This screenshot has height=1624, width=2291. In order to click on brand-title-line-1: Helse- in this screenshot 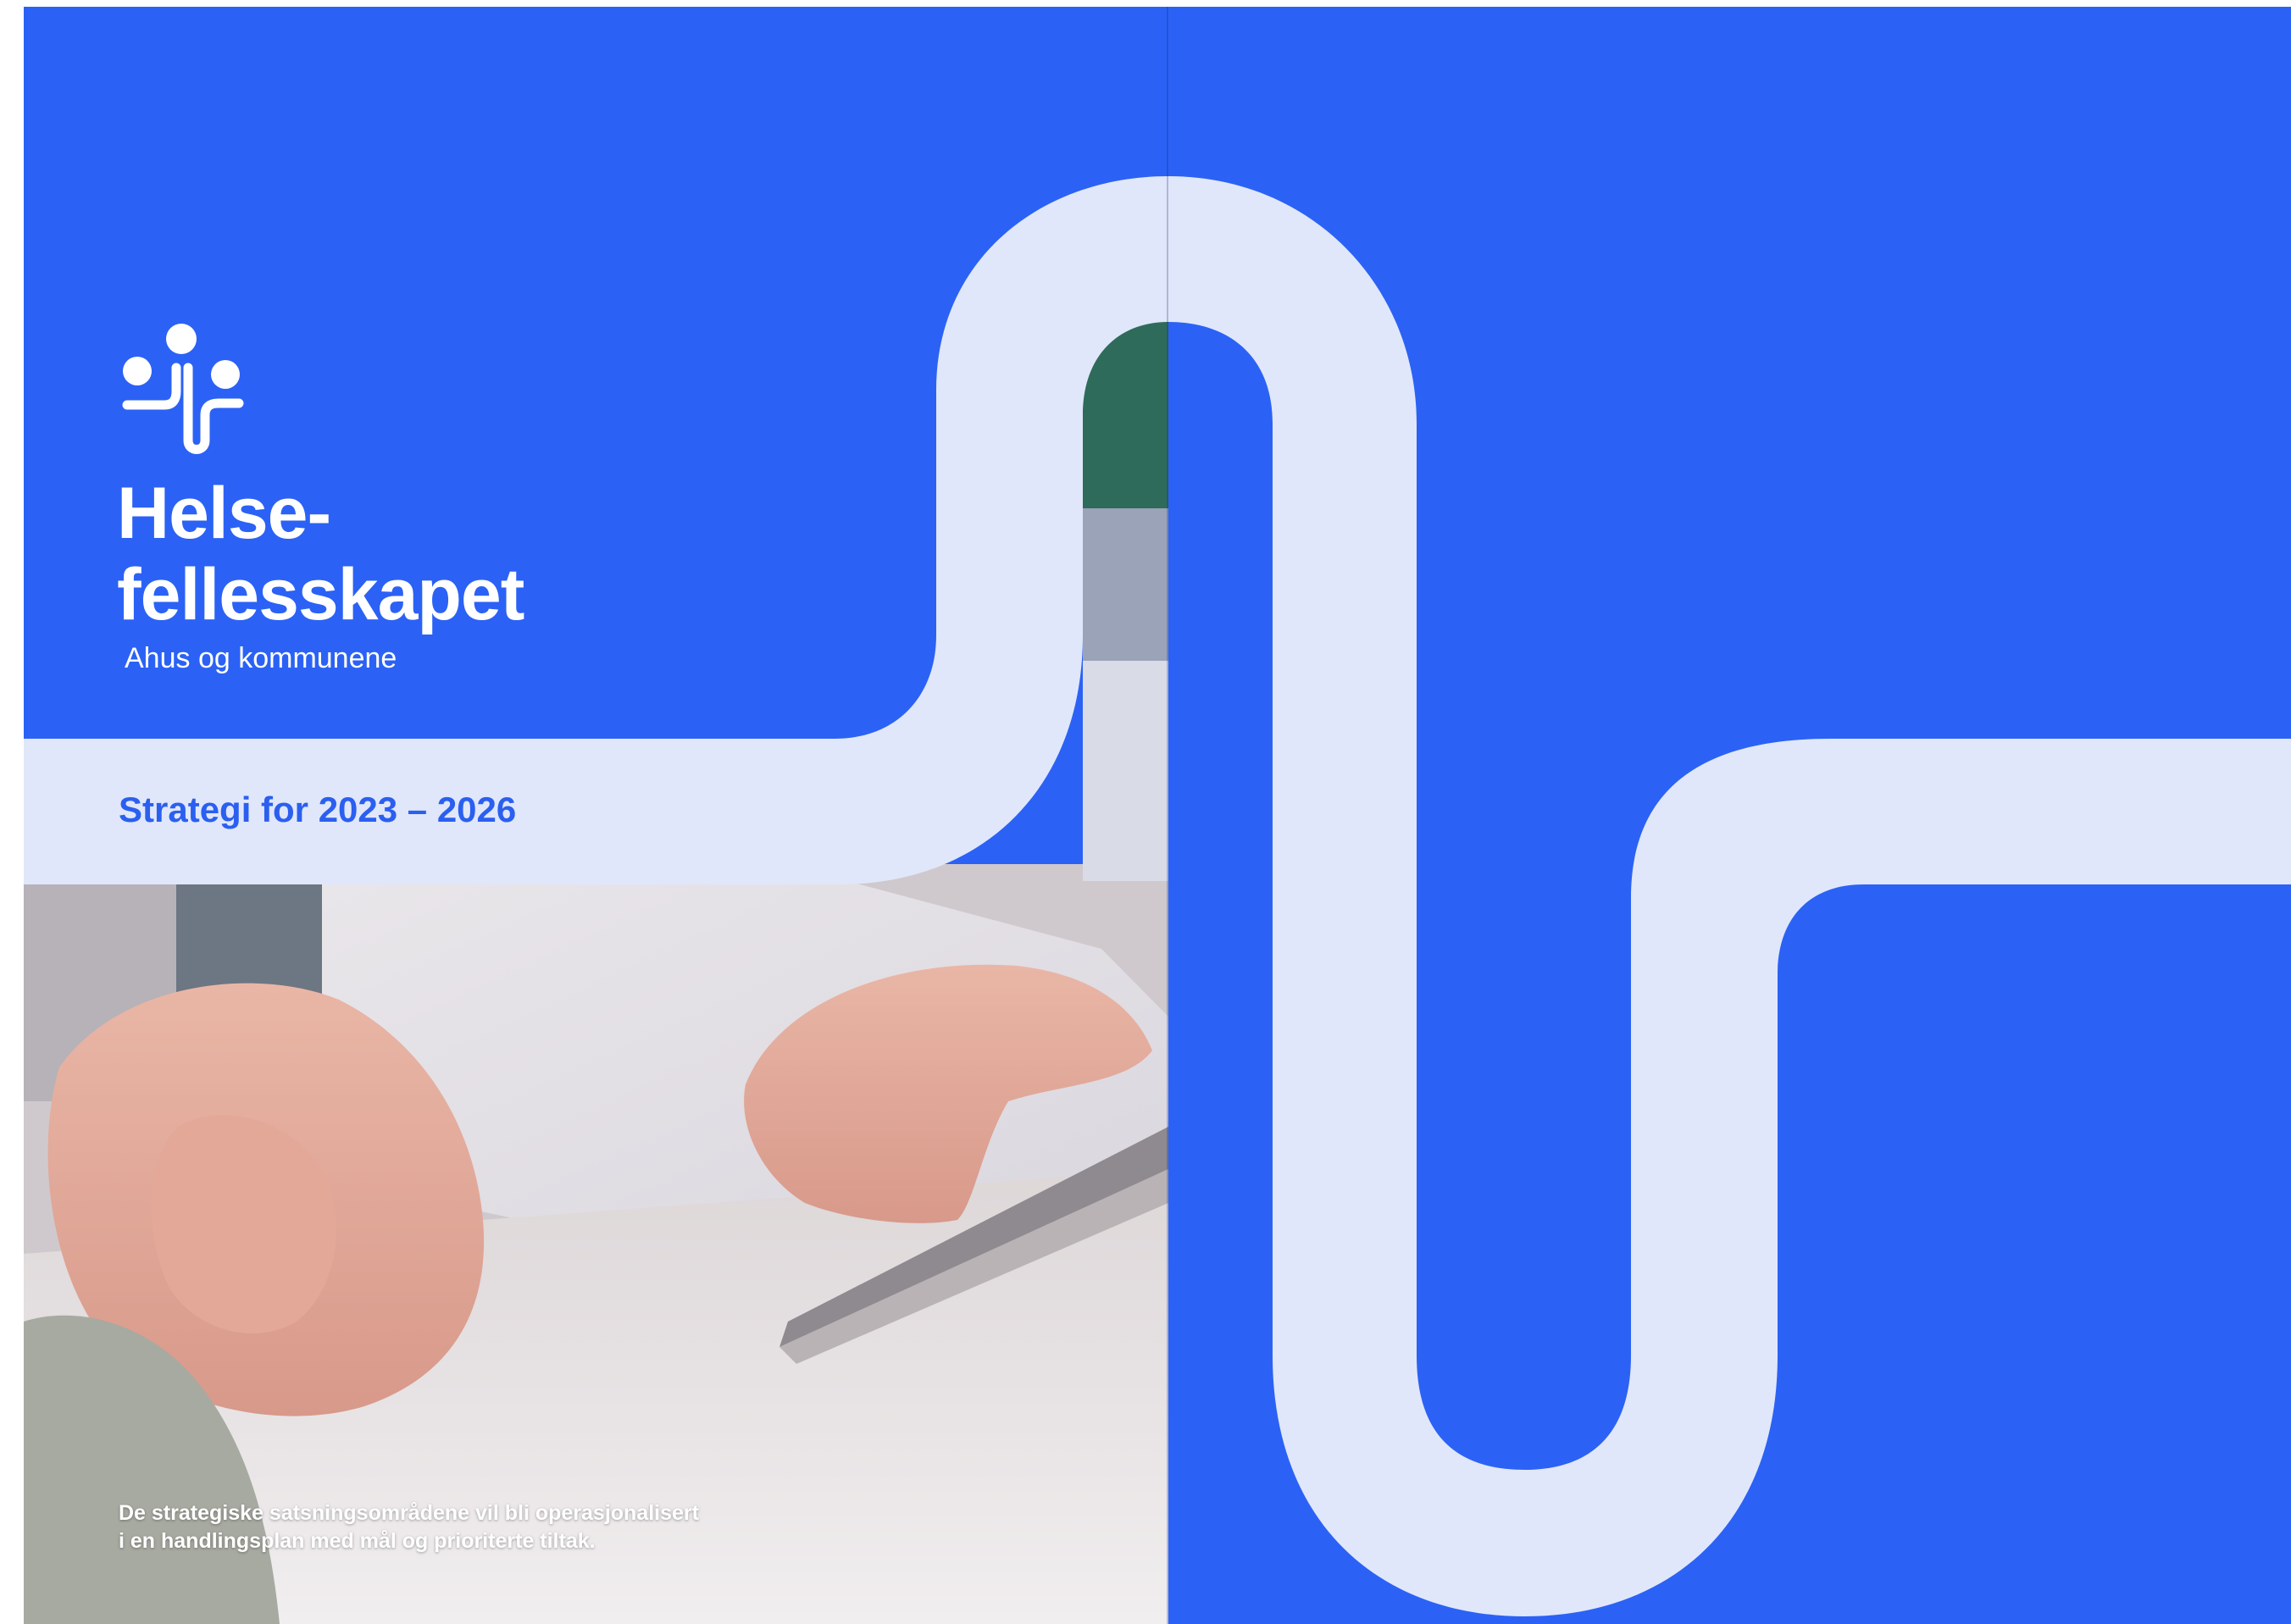, I will do `click(224, 513)`.